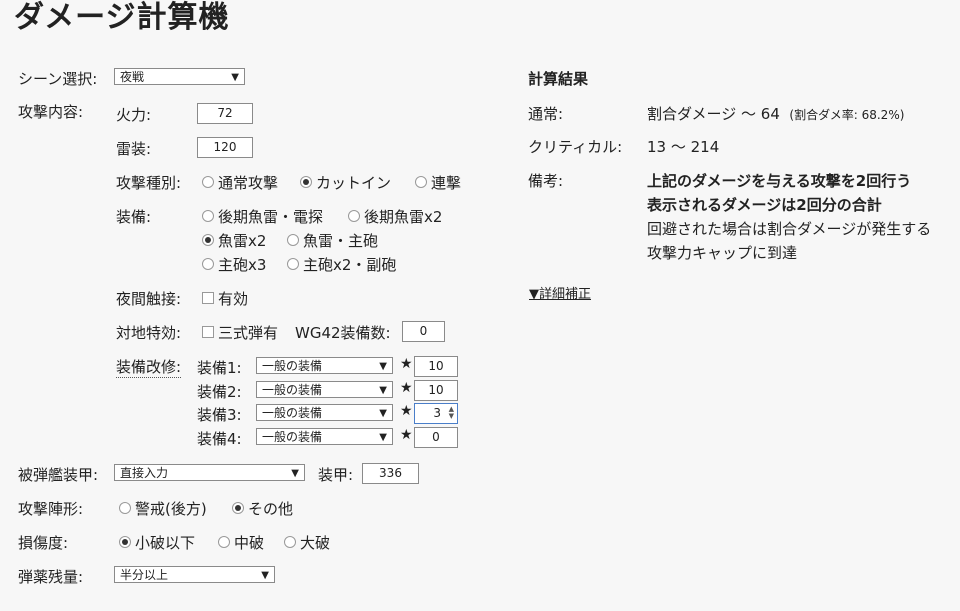  What do you see at coordinates (149, 183) in the screenshot?
I see `attack-type-label: 攻撃種別:` at bounding box center [149, 183].